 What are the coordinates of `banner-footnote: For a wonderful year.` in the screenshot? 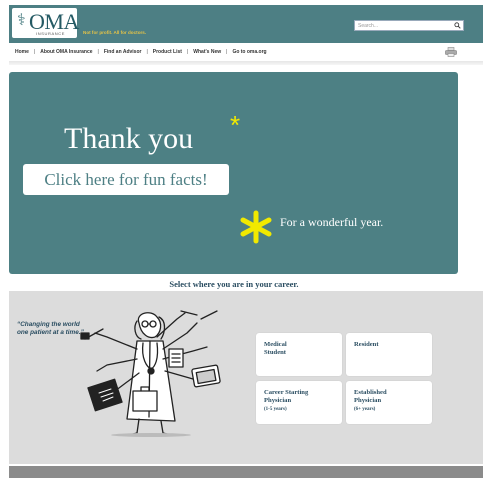 It's located at (332, 222).